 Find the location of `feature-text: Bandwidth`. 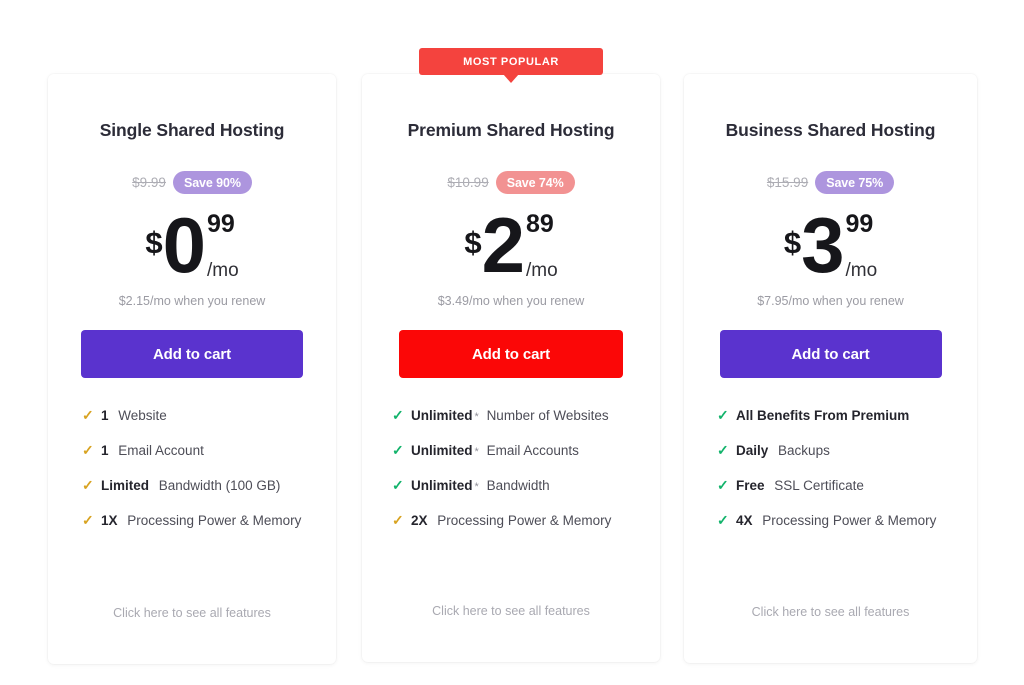

feature-text: Bandwidth is located at coordinates (518, 485).